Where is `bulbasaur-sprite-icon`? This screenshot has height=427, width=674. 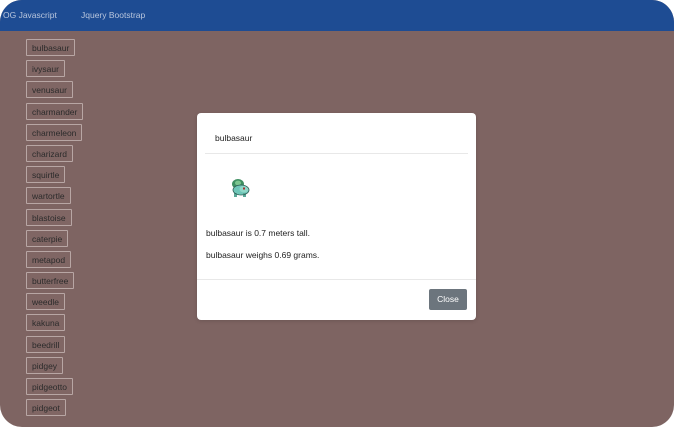 bulbasaur-sprite-icon is located at coordinates (241, 188).